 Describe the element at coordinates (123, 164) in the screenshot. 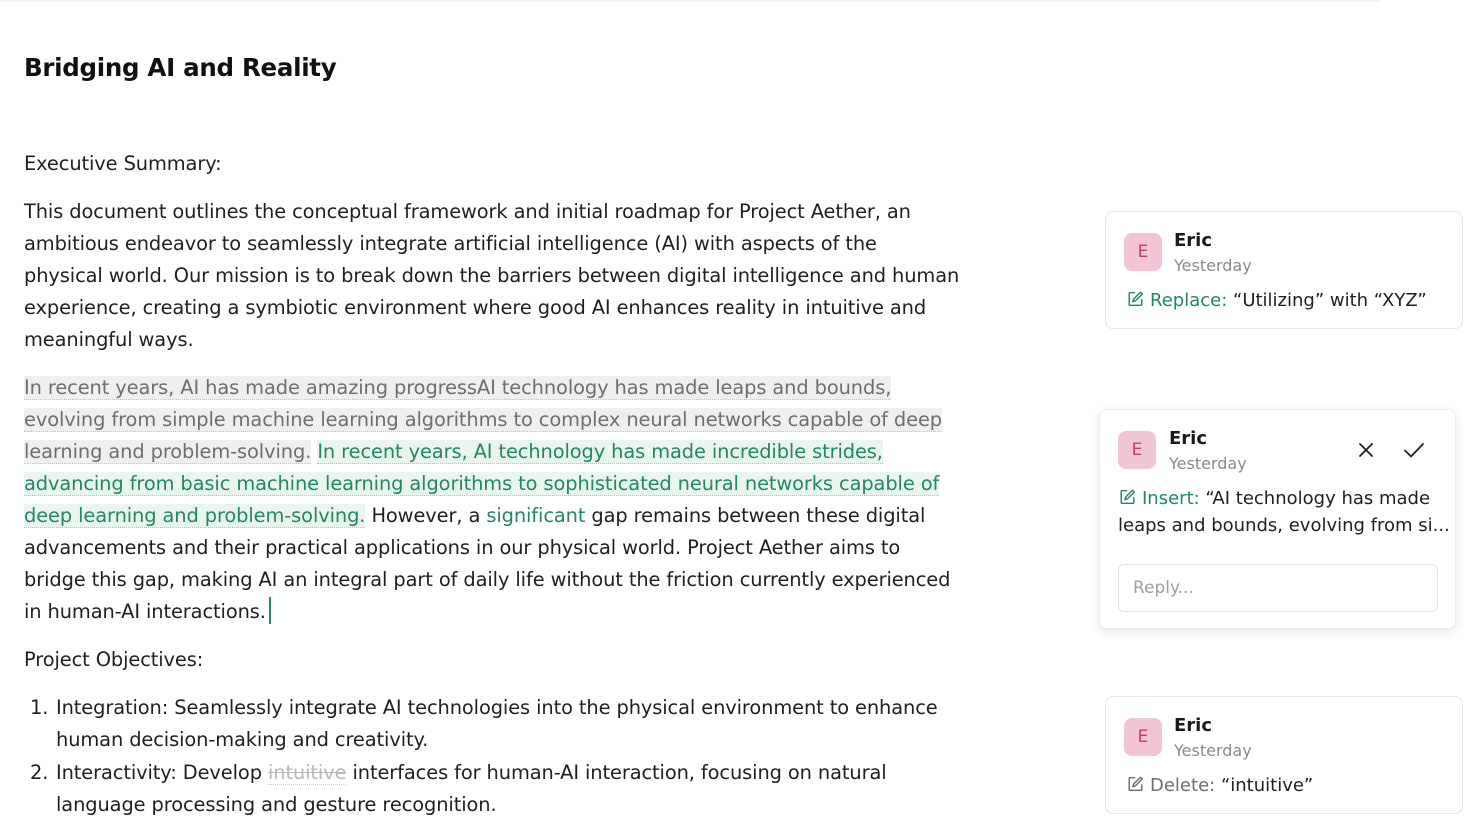

I see `exec-summary-heading: Executive Summary:` at that location.